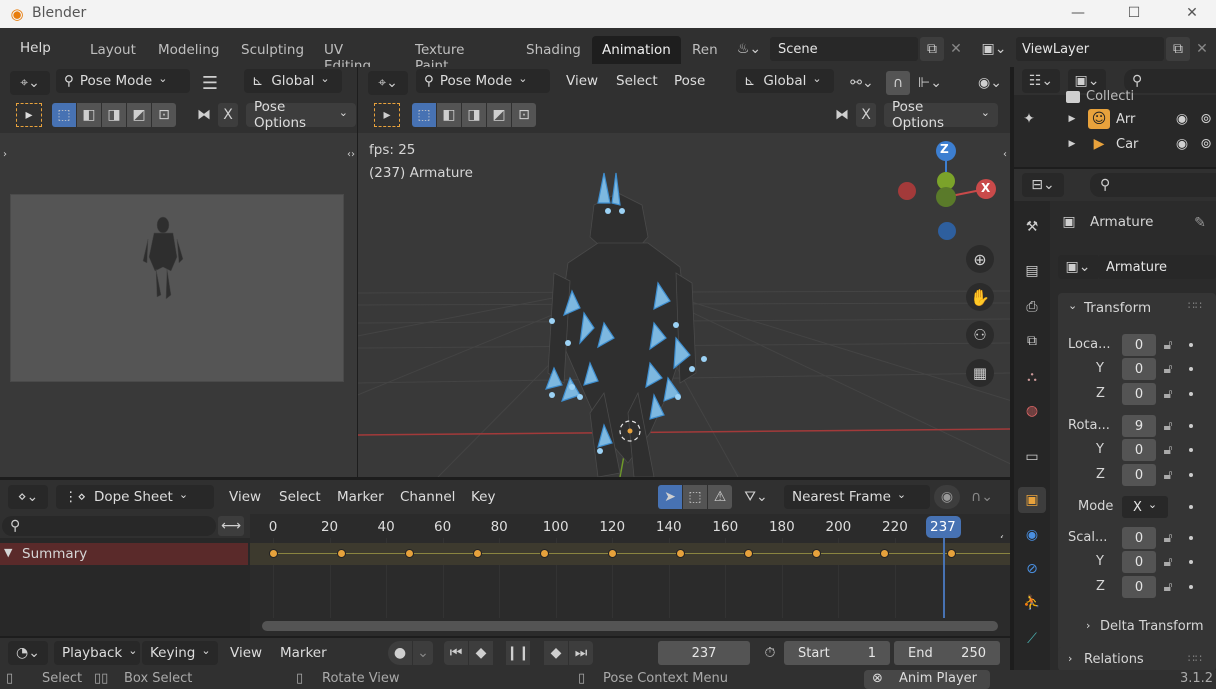 The height and width of the screenshot is (689, 1216). What do you see at coordinates (483, 497) in the screenshot?
I see `dopesheet-key-menu: Key` at bounding box center [483, 497].